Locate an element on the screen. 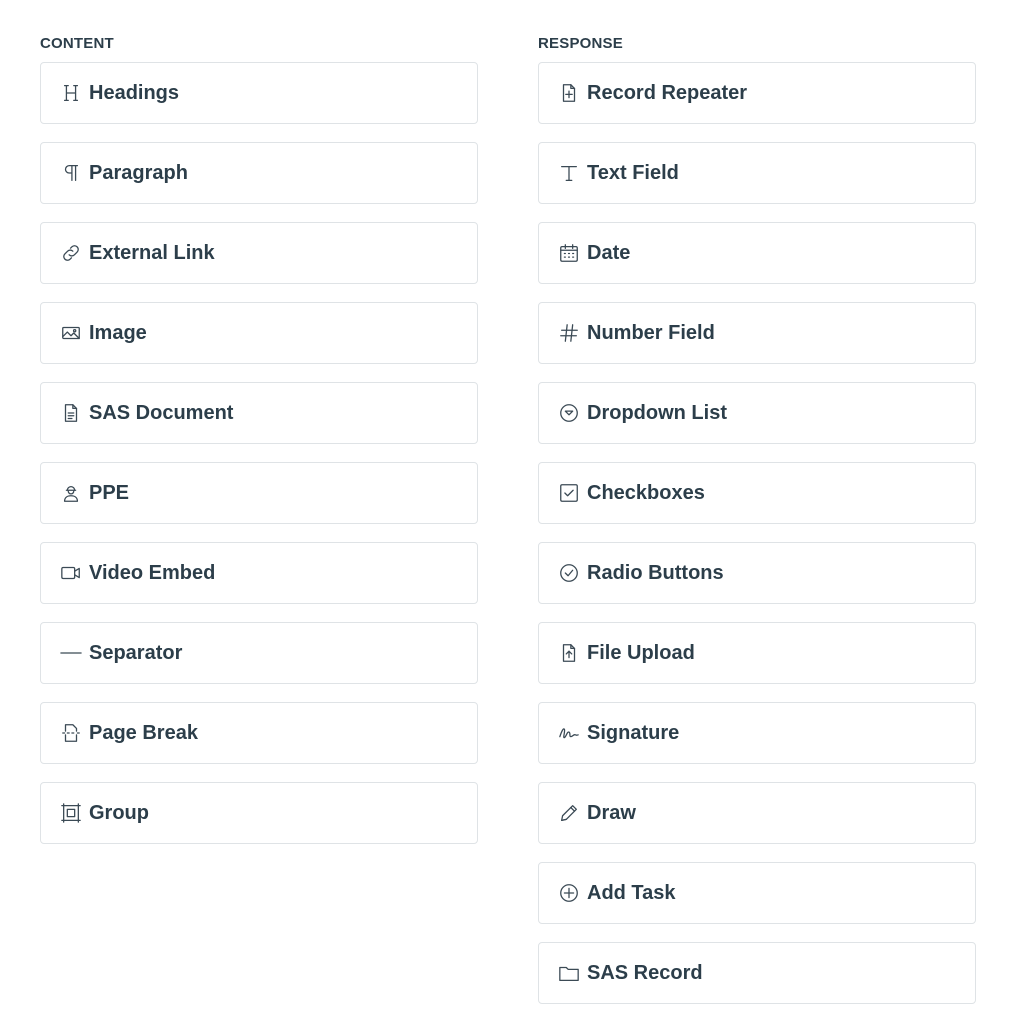  item-label: Add Task is located at coordinates (631, 892).